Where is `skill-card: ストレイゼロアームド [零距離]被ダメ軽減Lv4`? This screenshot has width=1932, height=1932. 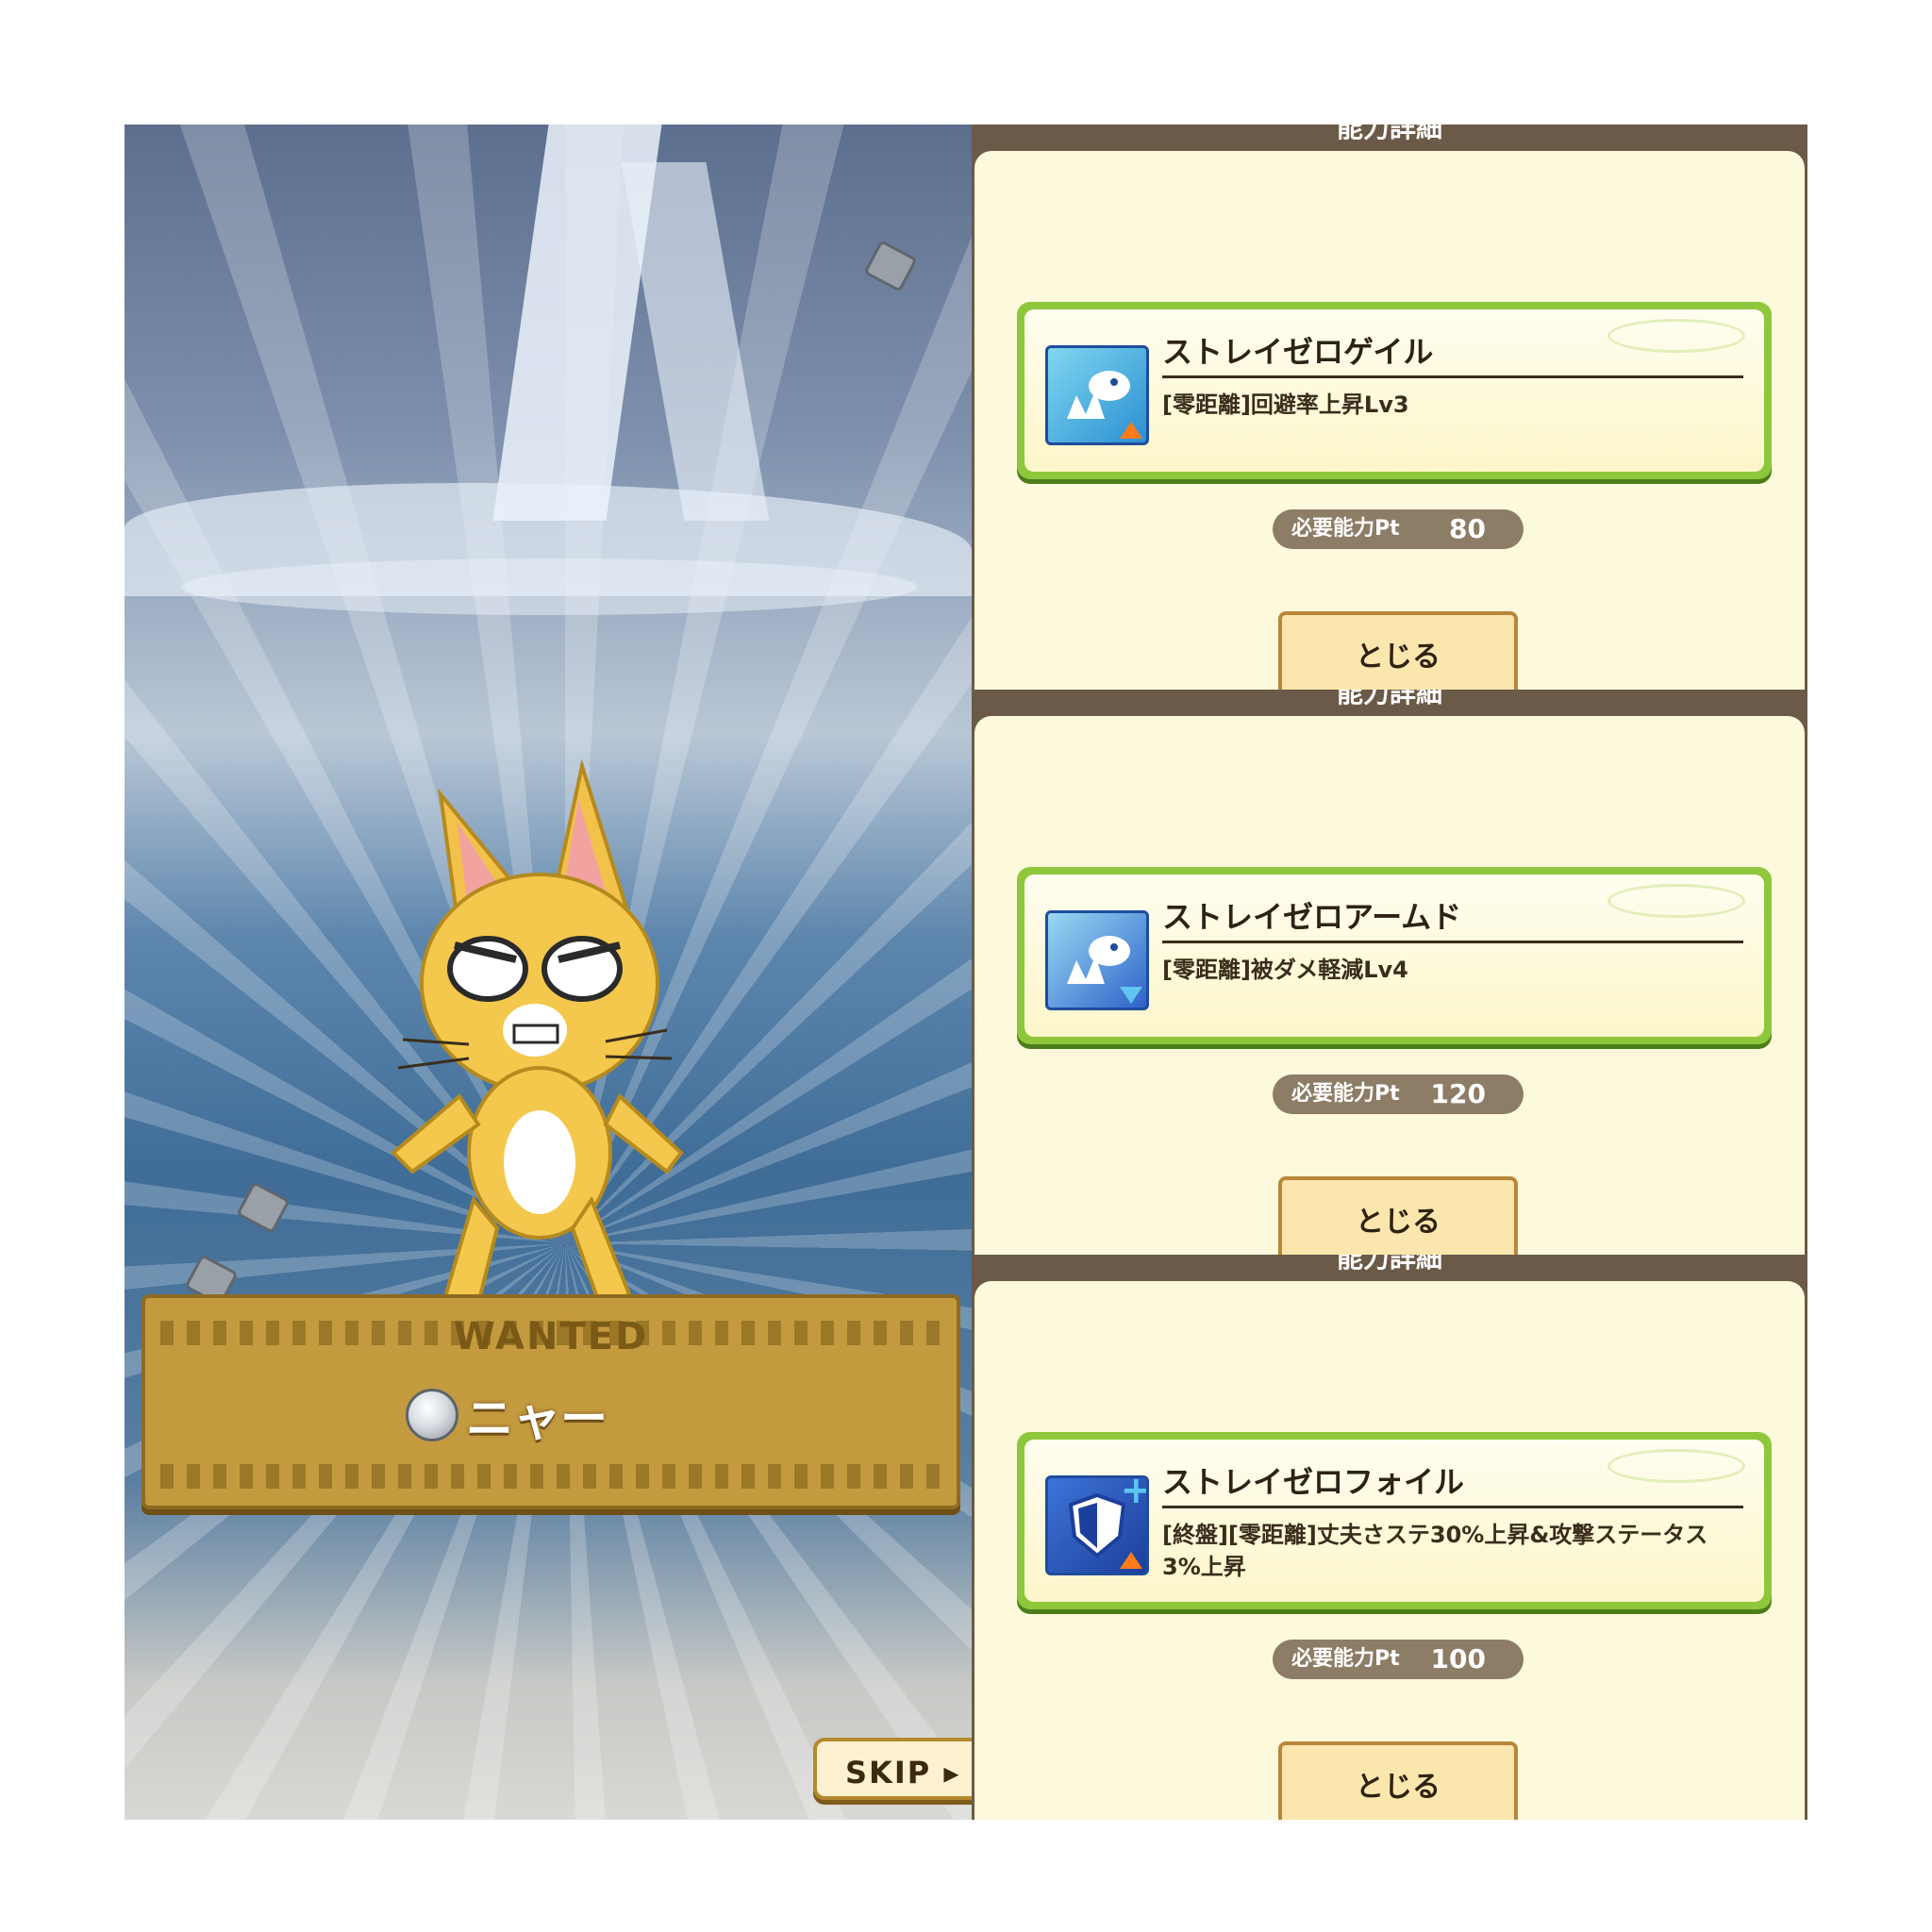 skill-card: ストレイゼロアームド [零距離]被ダメ軽減Lv4 is located at coordinates (1395, 956).